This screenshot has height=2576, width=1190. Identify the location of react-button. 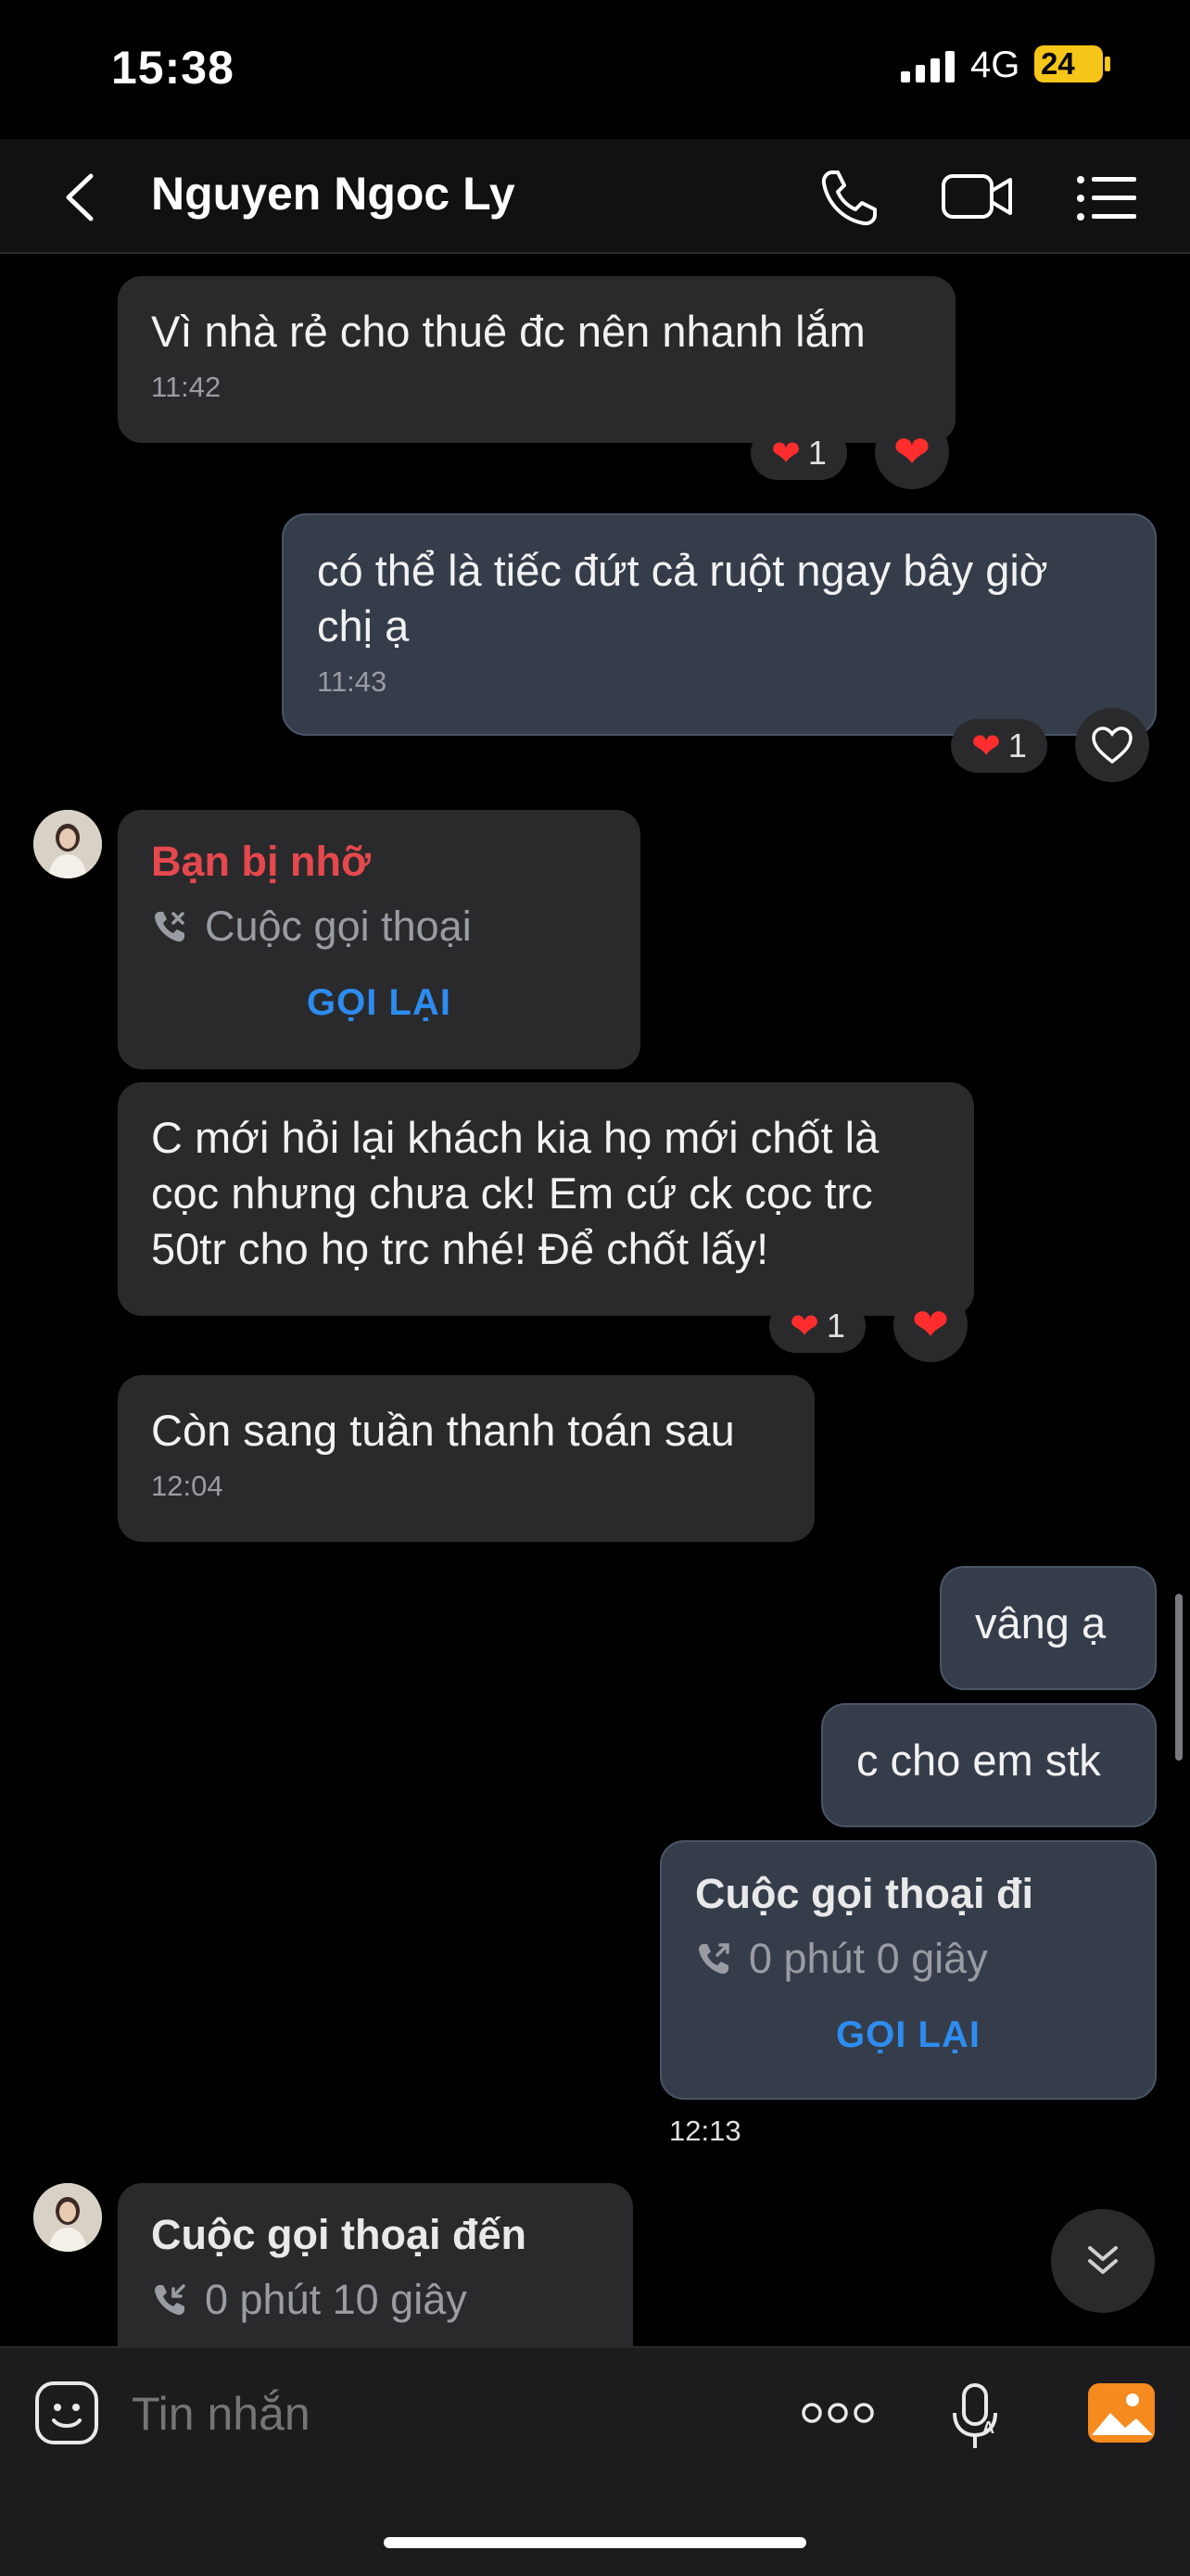
(1112, 745).